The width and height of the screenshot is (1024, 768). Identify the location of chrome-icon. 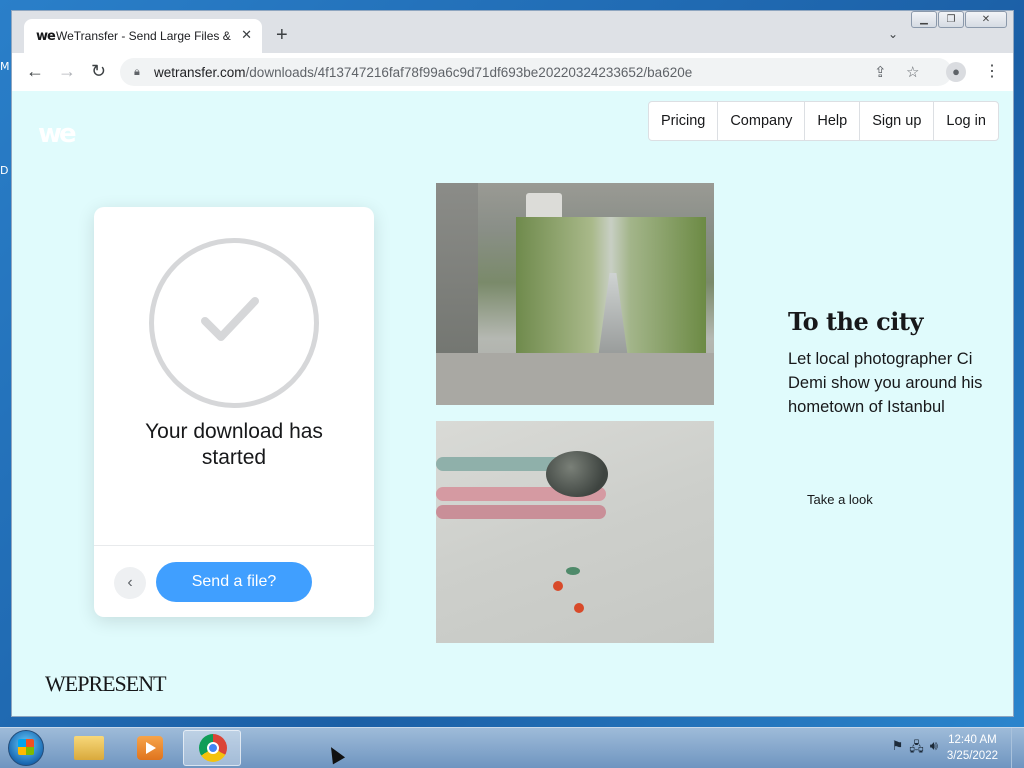
(213, 748).